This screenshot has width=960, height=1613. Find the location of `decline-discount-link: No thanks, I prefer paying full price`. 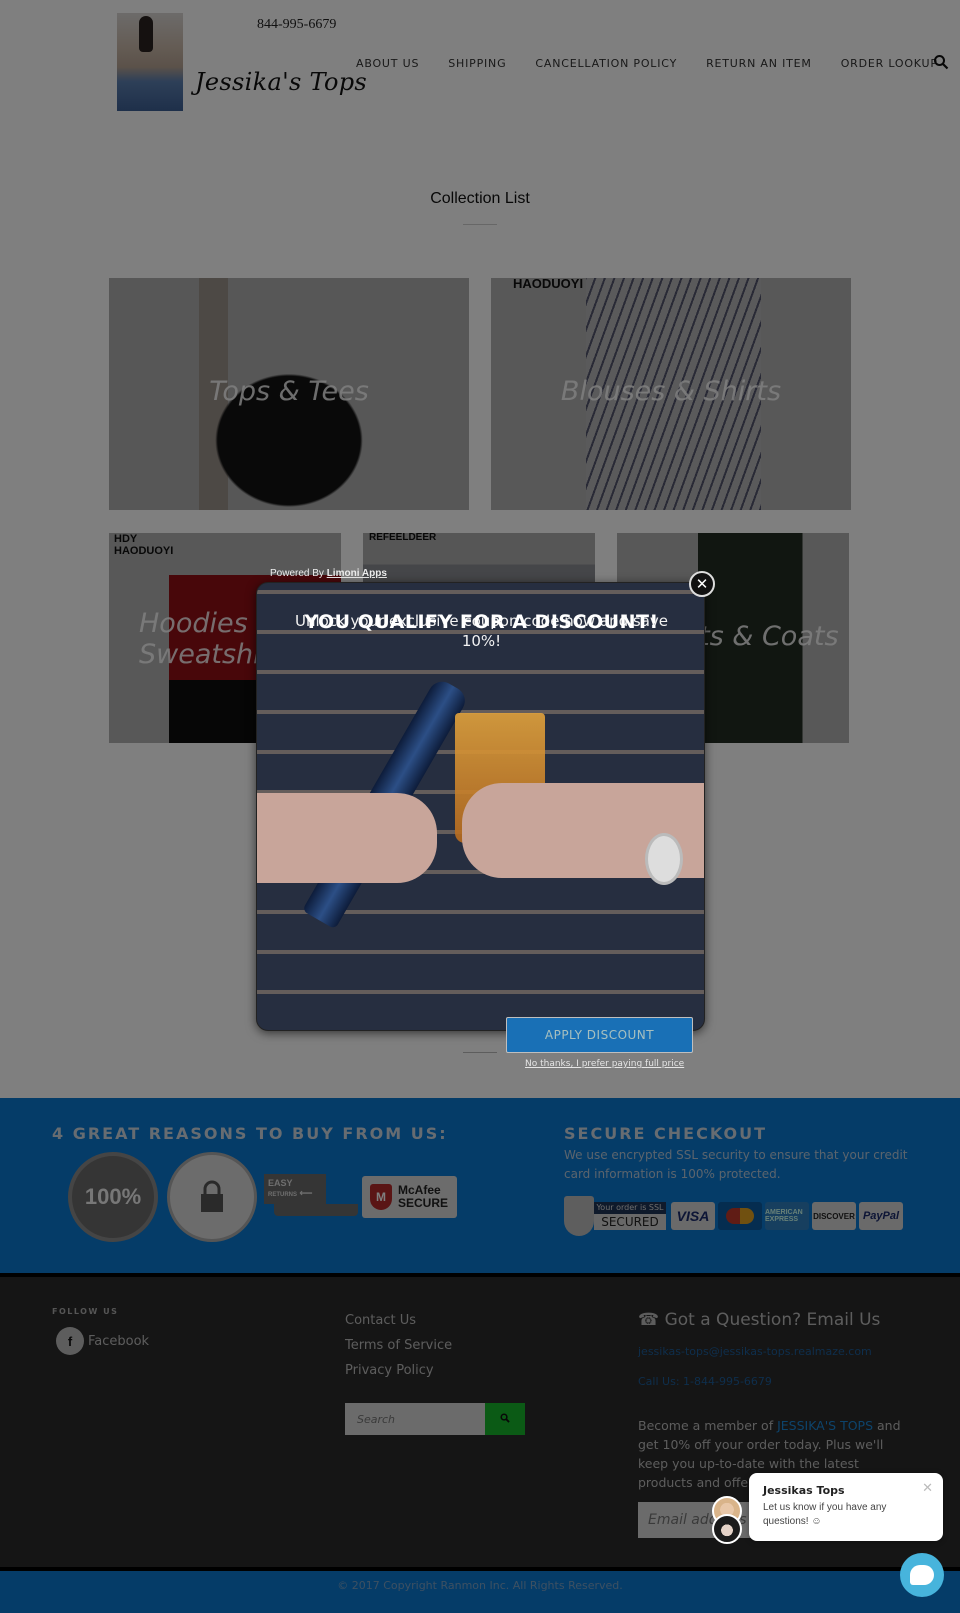

decline-discount-link: No thanks, I prefer paying full price is located at coordinates (604, 1064).